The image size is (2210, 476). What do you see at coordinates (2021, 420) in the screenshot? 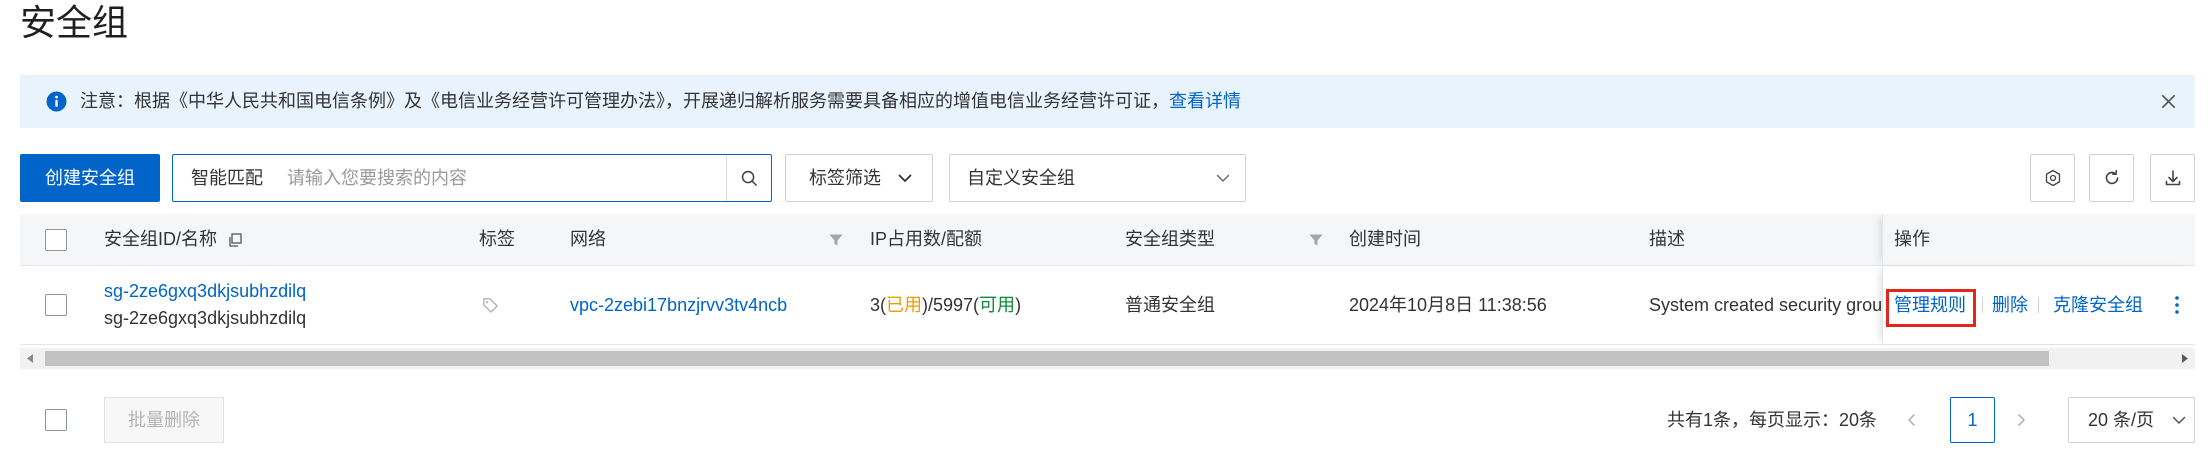
I see `chevron-right-icon` at bounding box center [2021, 420].